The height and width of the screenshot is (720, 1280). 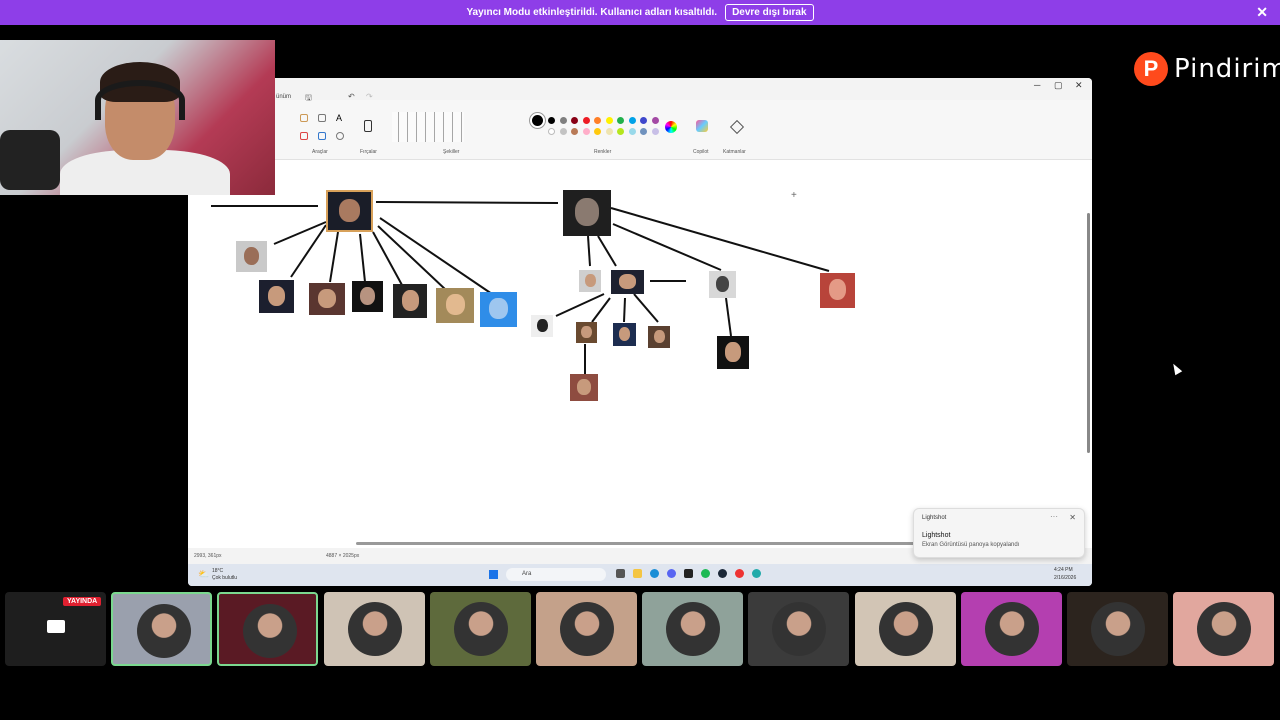 What do you see at coordinates (671, 127) in the screenshot?
I see `edit-colors-icon` at bounding box center [671, 127].